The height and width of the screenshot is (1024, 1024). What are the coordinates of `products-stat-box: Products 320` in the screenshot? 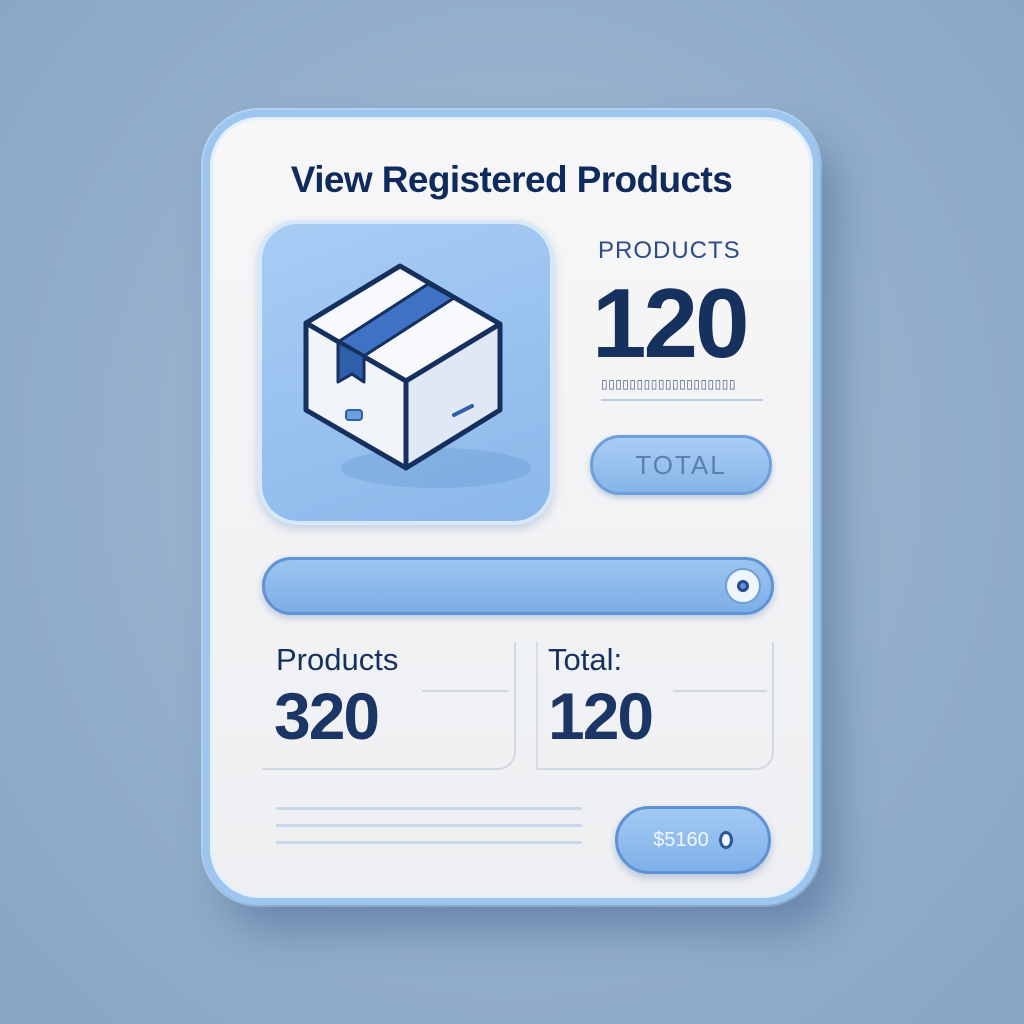 It's located at (389, 706).